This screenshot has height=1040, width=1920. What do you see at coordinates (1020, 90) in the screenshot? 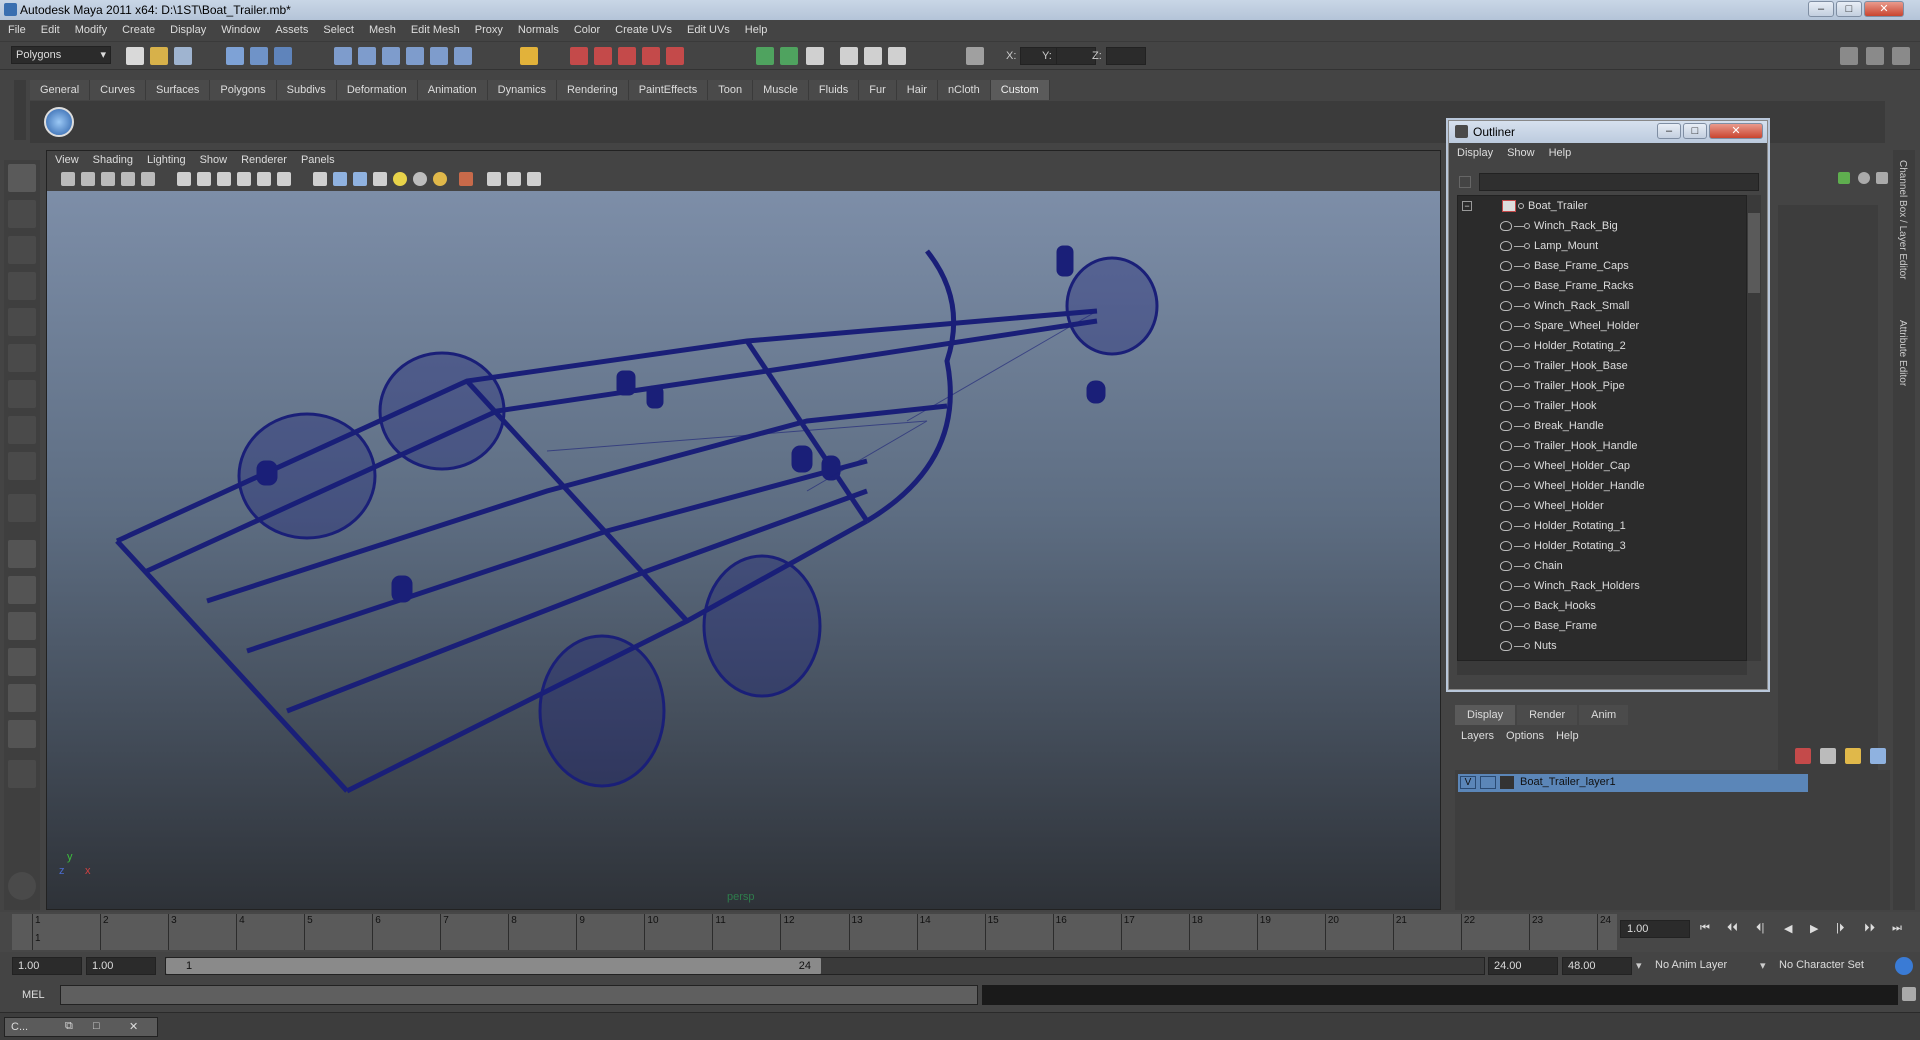
I see `shelf-tab-custom: Custom` at bounding box center [1020, 90].